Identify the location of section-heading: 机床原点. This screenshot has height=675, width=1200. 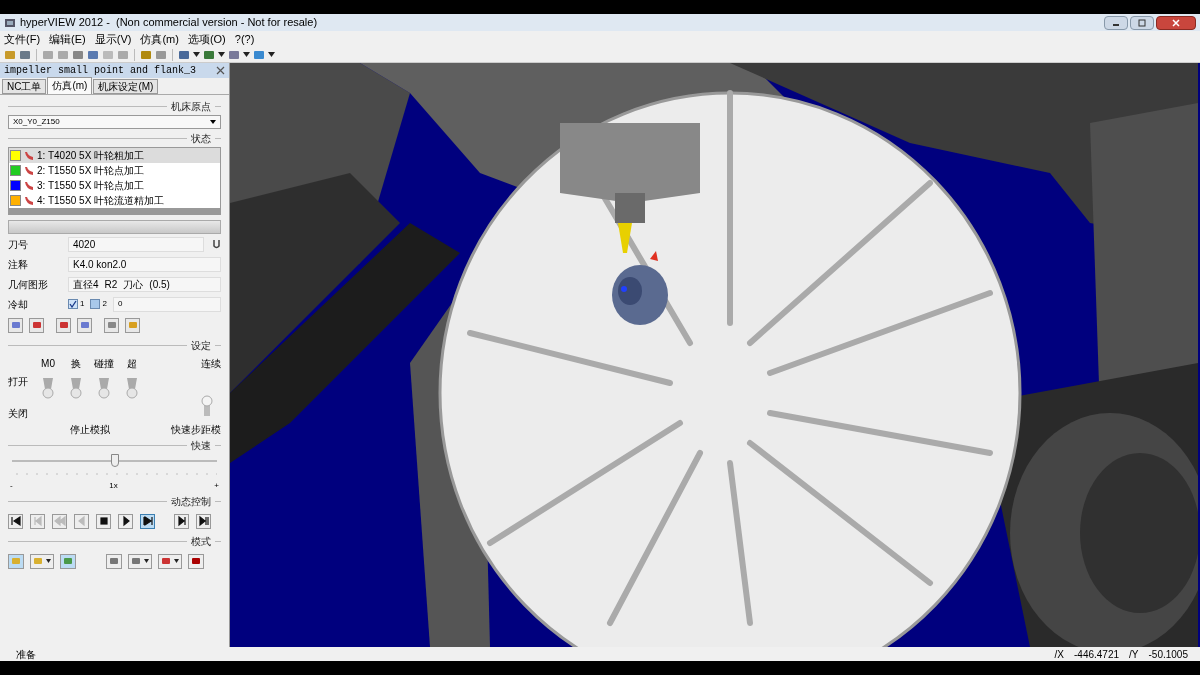
(191, 106).